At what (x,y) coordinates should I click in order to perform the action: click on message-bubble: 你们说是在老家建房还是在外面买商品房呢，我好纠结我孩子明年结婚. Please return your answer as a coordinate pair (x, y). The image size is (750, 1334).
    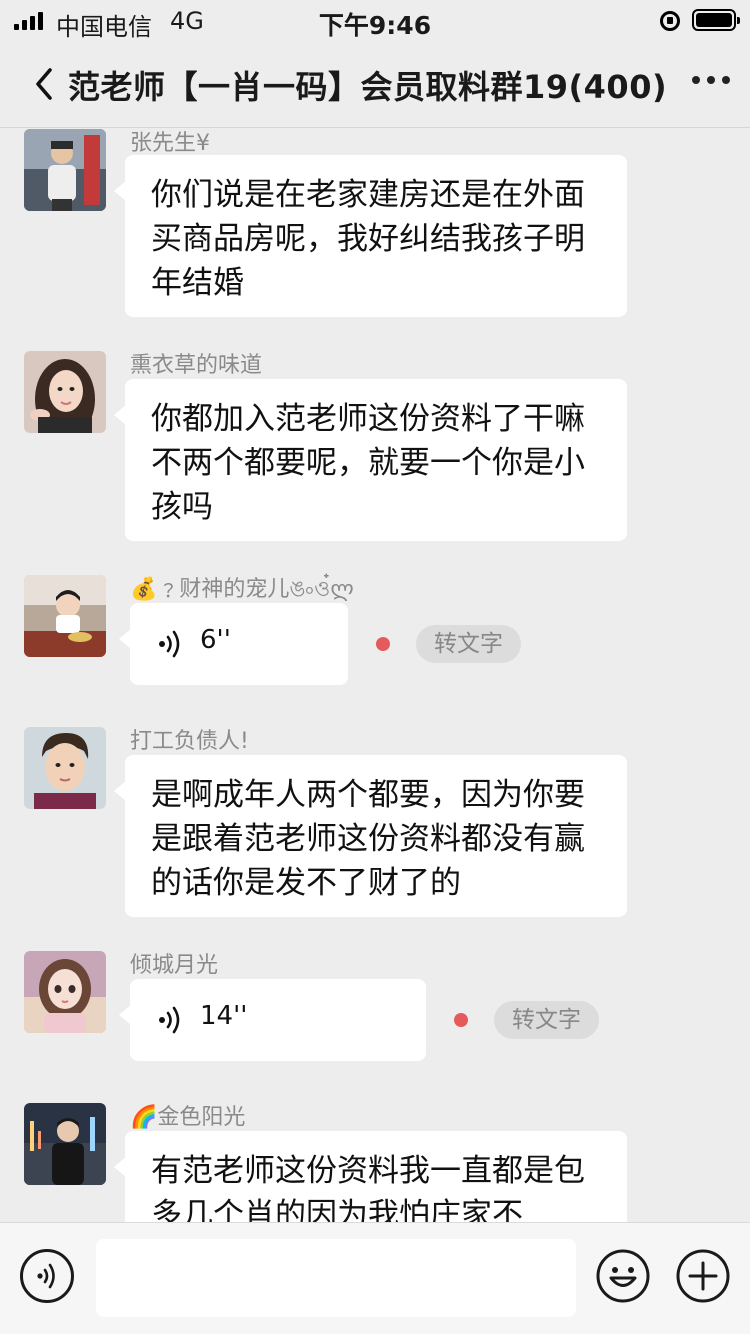
    Looking at the image, I should click on (370, 236).